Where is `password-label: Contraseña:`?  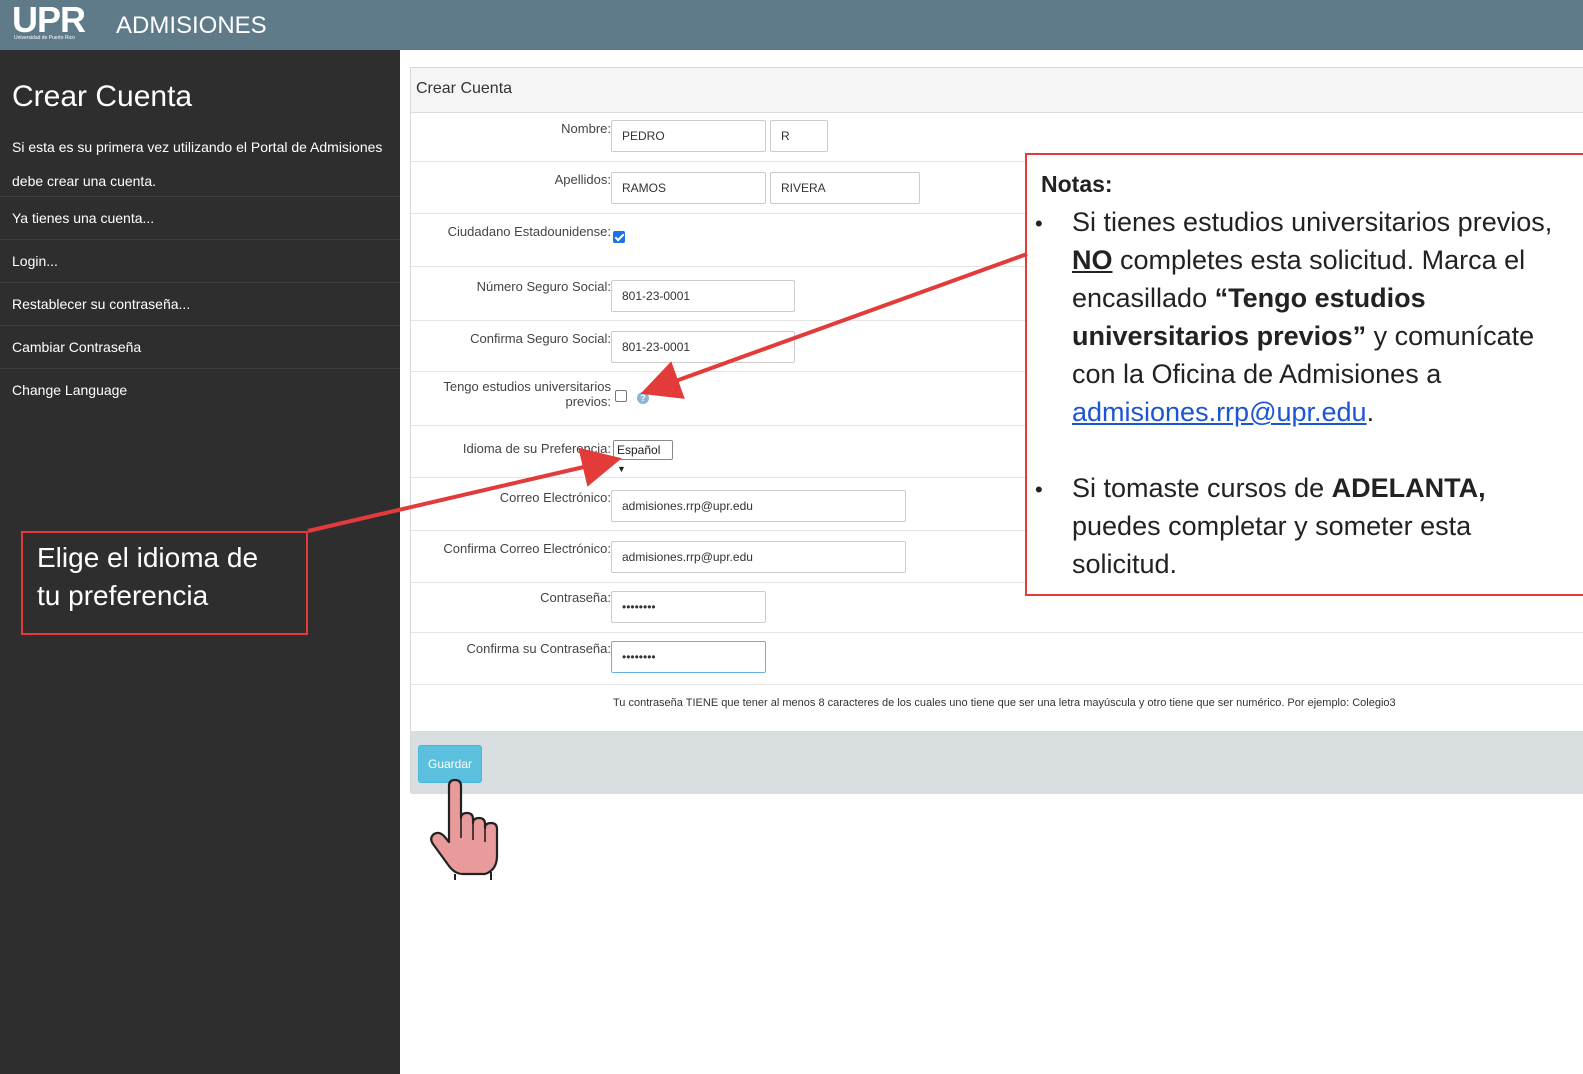 password-label: Contraseña: is located at coordinates (575, 597).